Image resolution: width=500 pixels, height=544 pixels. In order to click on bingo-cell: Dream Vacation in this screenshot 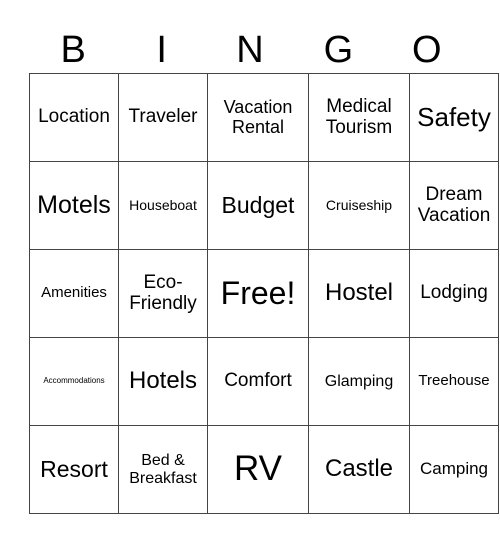, I will do `click(454, 205)`.